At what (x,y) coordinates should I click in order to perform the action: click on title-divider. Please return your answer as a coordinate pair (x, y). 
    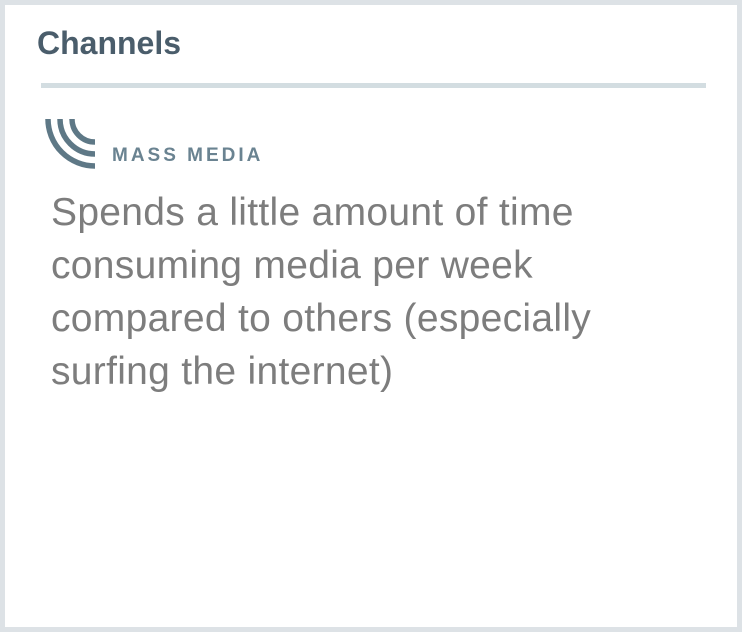
    Looking at the image, I should click on (373, 85).